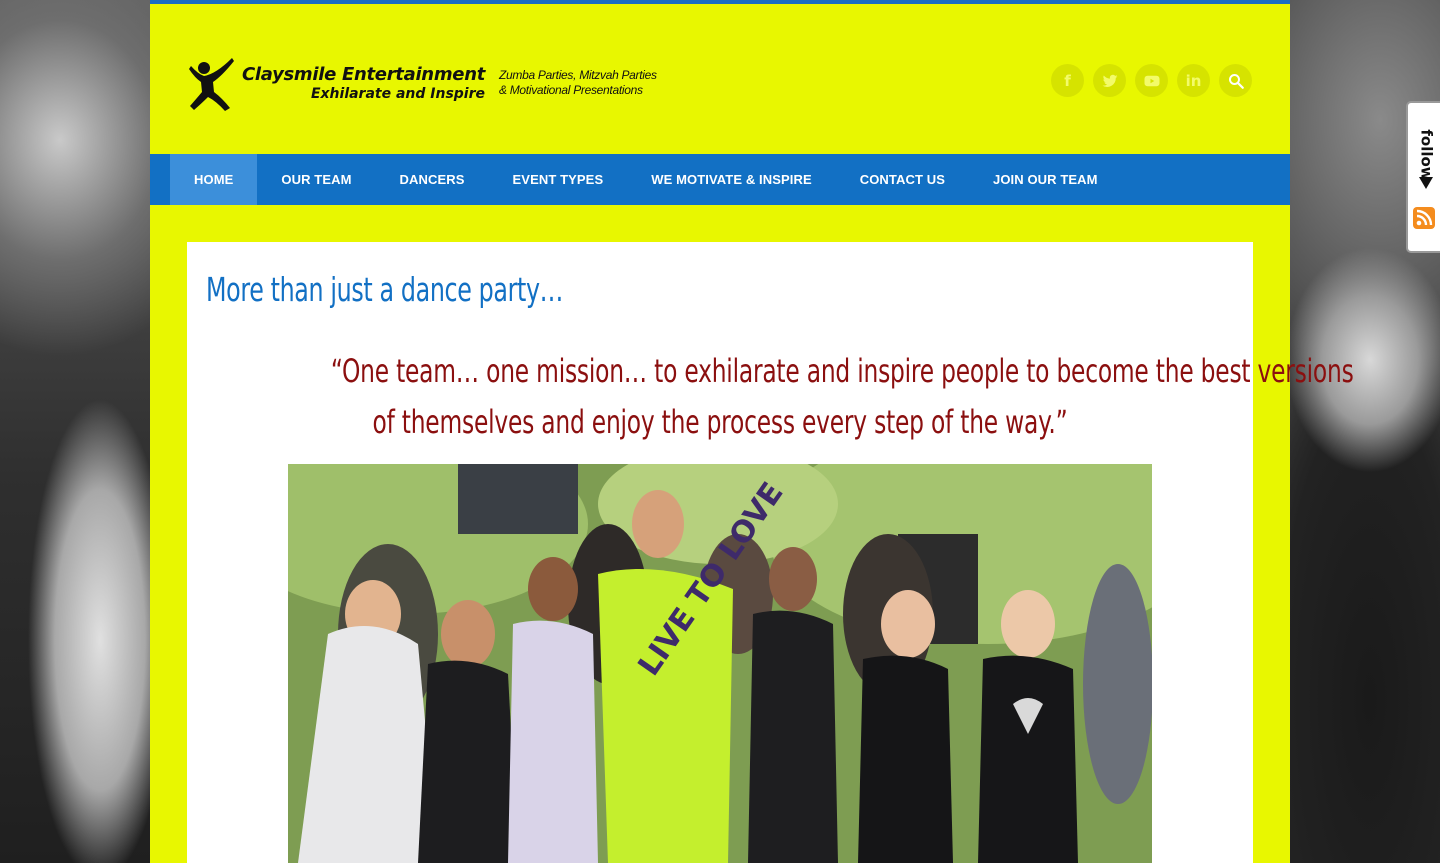 This screenshot has height=863, width=1440. I want to click on nav-item-join-our-team: JOIN OUR TEAM, so click(1045, 179).